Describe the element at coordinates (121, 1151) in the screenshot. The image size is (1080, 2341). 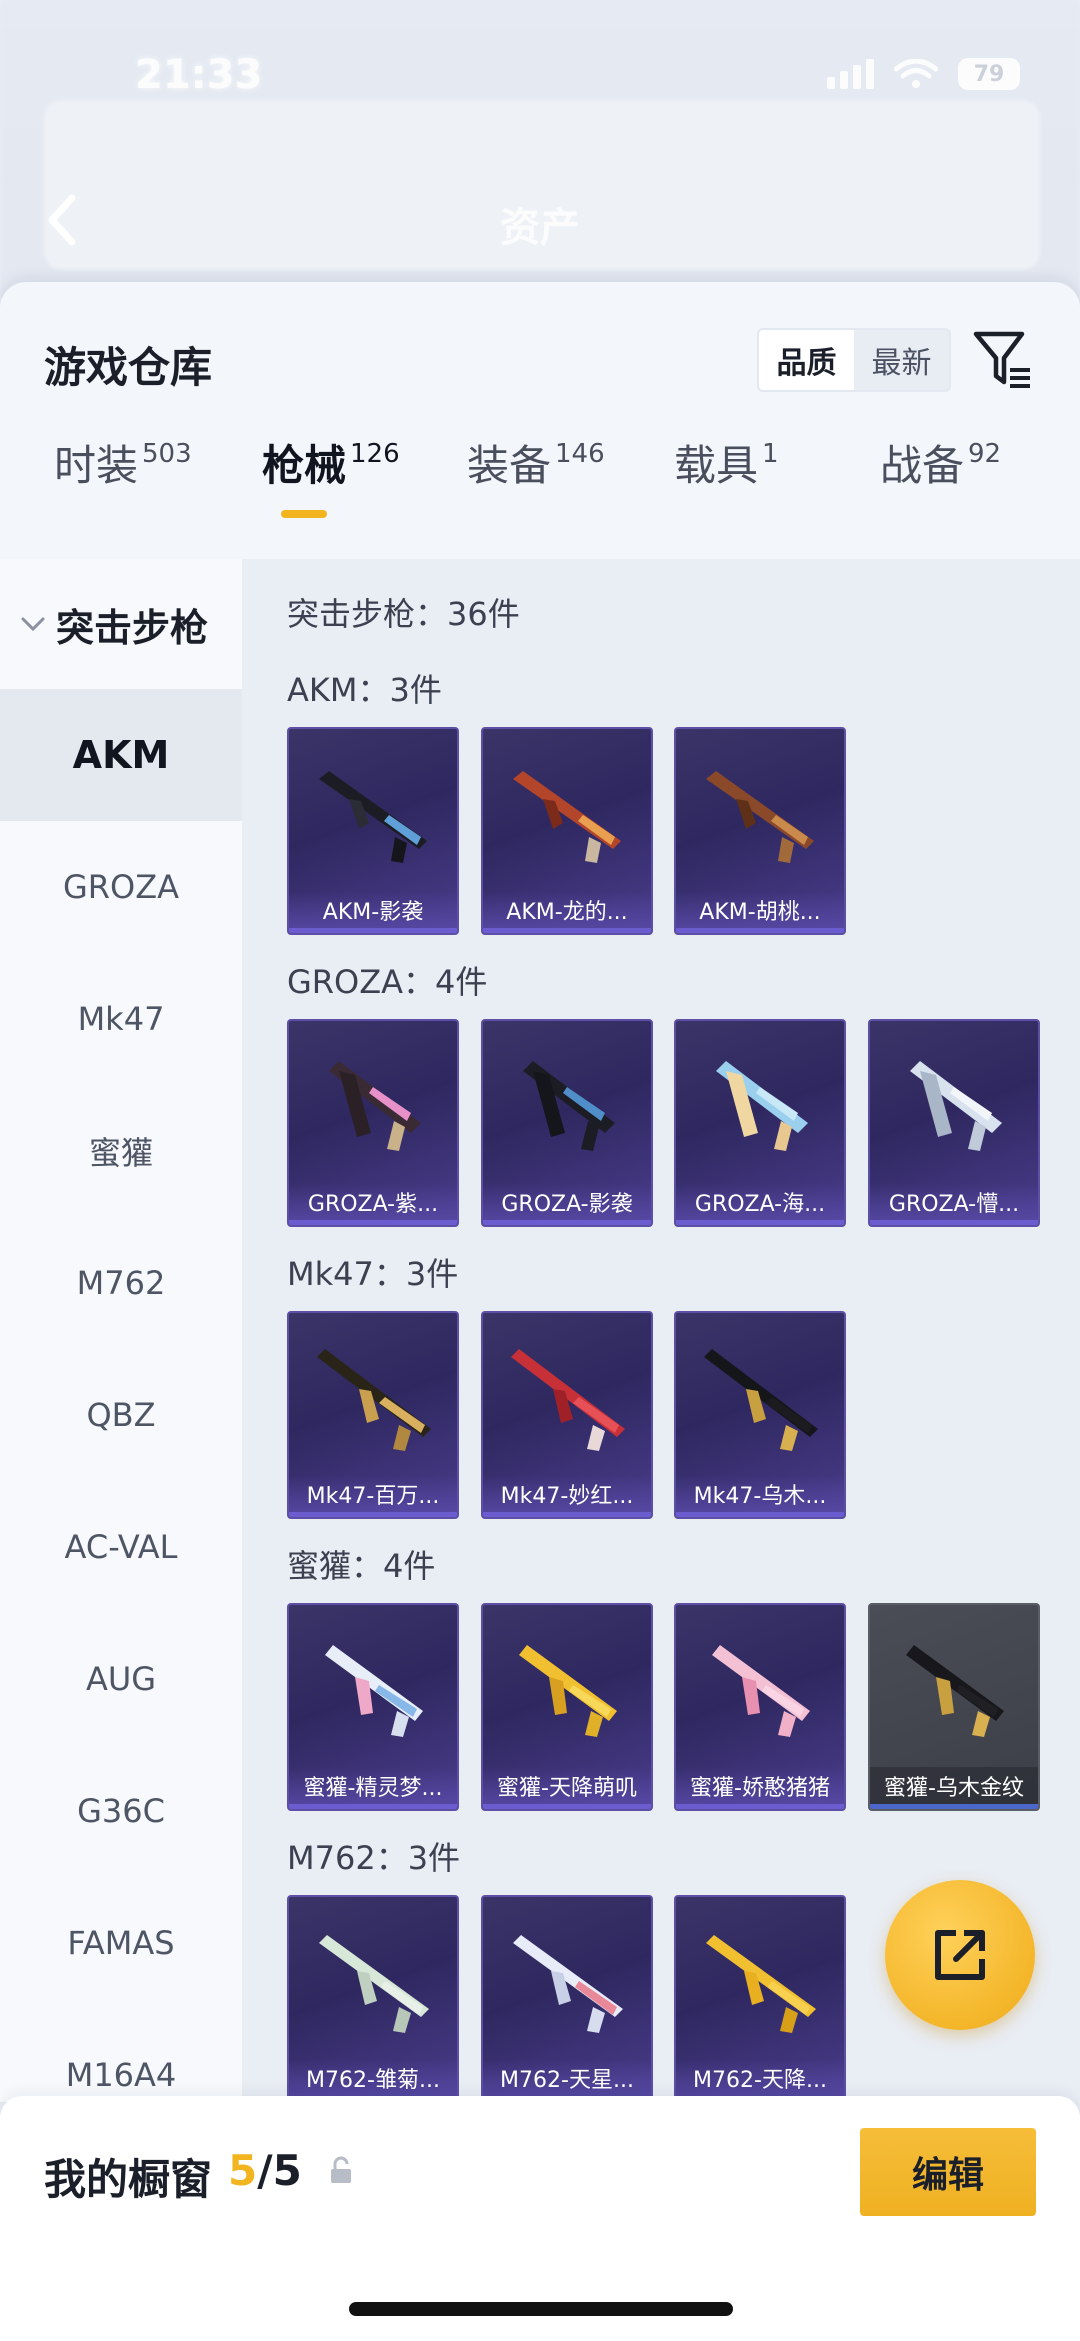
I see `sidebar-item-honey-badger: 蜜獾` at that location.